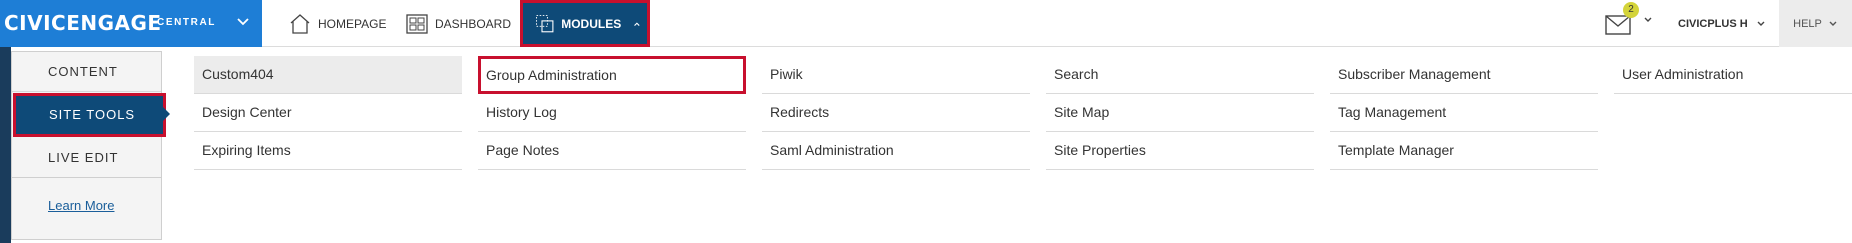 Image resolution: width=1852 pixels, height=243 pixels. I want to click on module-column-6: User Administration, so click(1733, 75).